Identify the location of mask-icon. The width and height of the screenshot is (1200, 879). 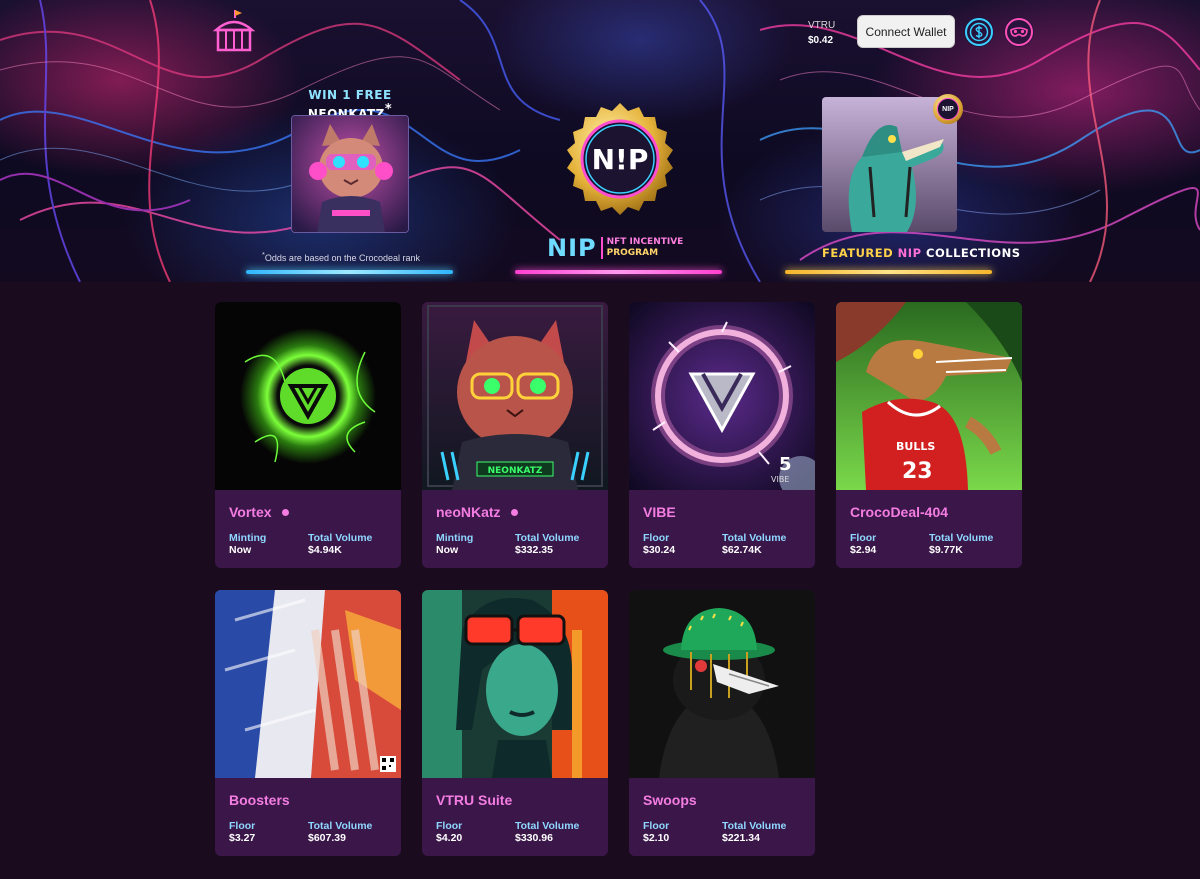
(1019, 32).